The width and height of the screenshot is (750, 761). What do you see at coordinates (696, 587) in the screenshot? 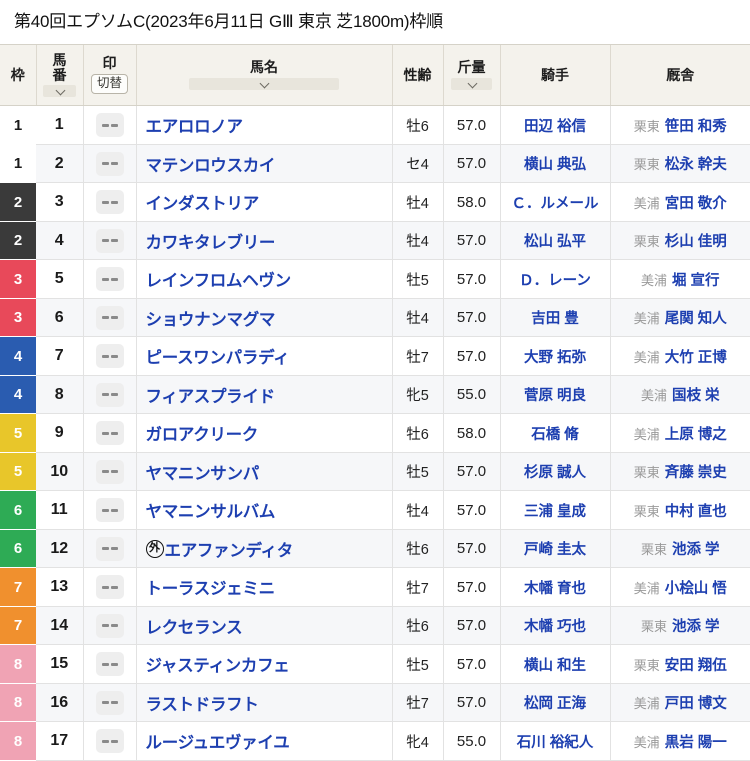
I see `trainer-name-link: 小桧山 悟` at bounding box center [696, 587].